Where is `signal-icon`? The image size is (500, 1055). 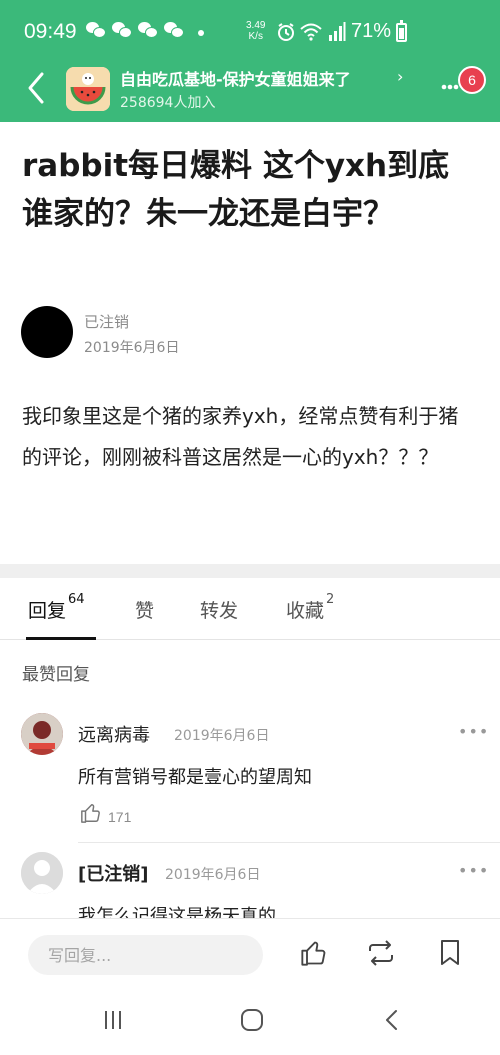 signal-icon is located at coordinates (337, 31).